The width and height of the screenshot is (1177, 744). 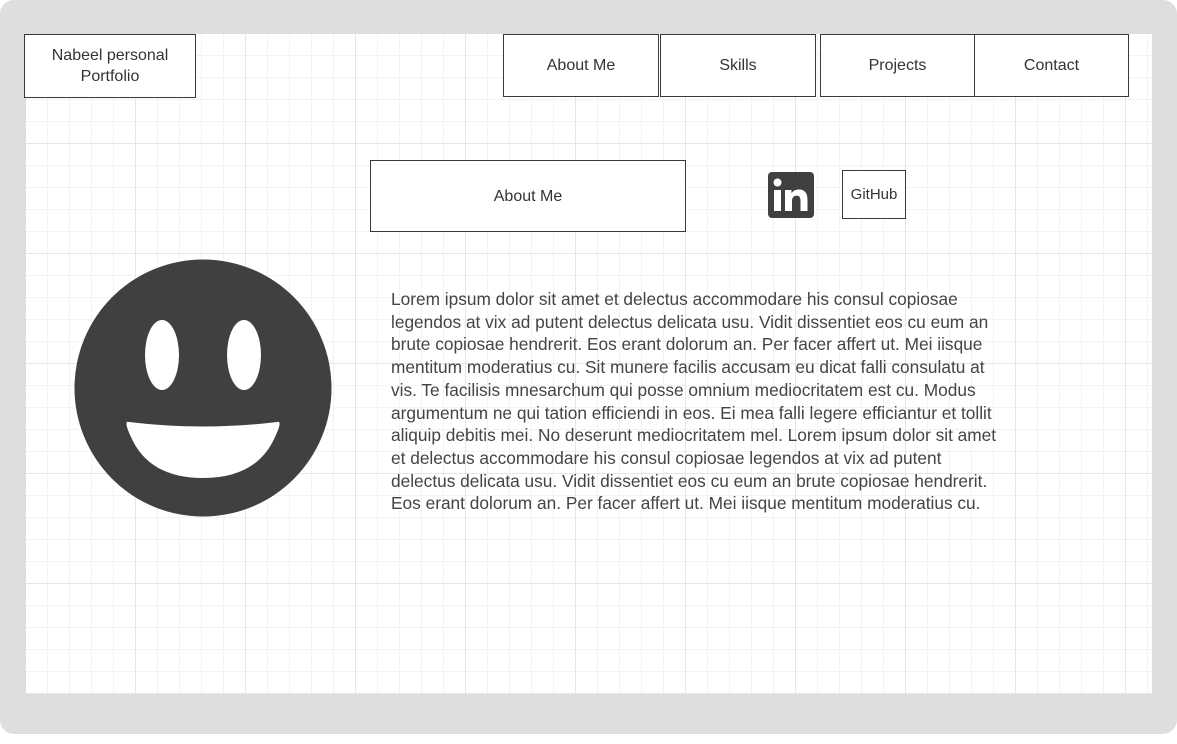 I want to click on nav-about-me-label: About Me, so click(x=581, y=65).